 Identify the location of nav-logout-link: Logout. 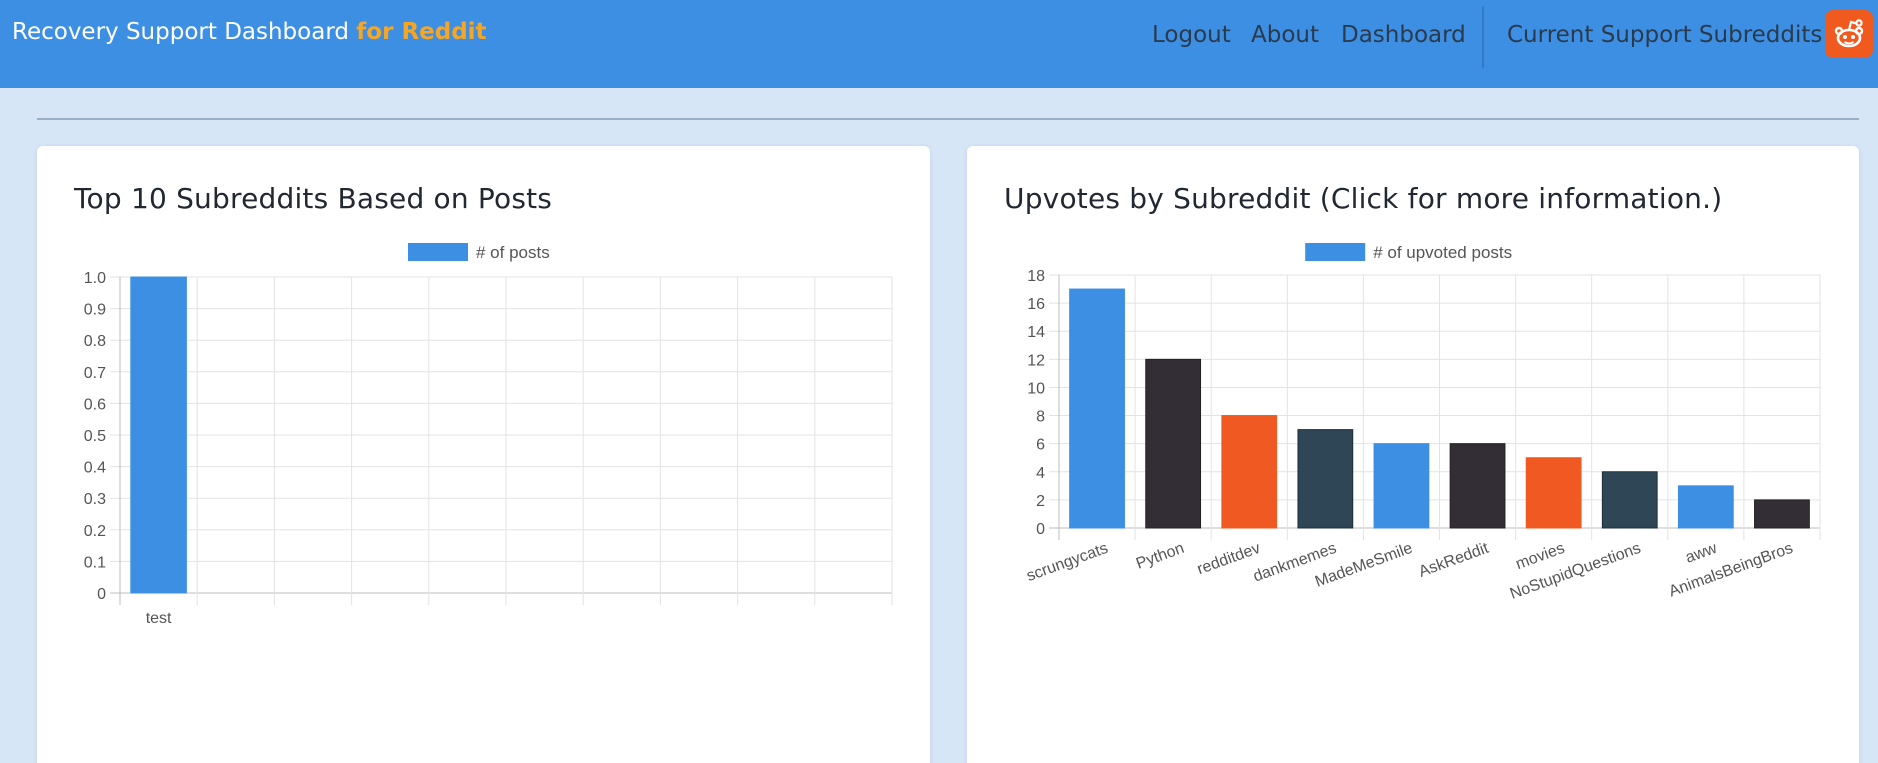
(1191, 35).